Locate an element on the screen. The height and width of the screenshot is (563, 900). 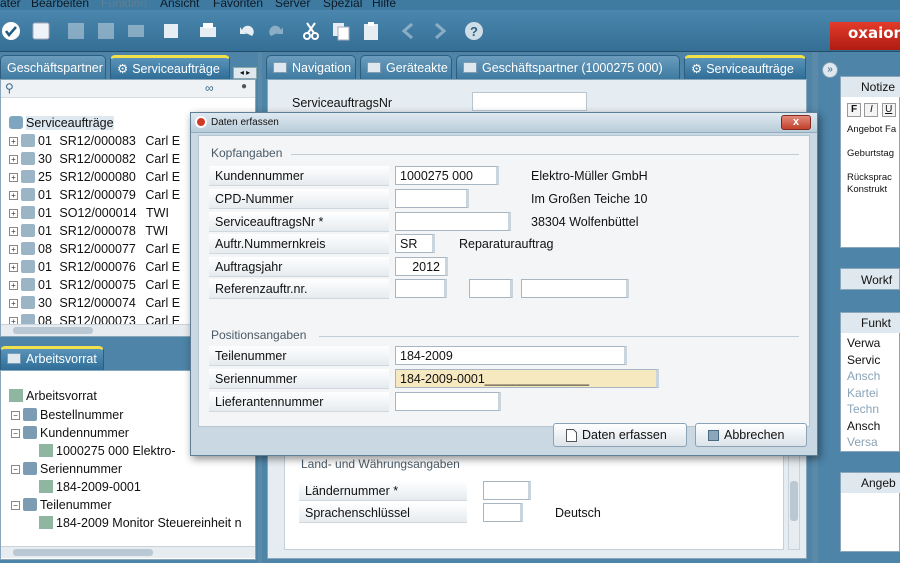
undo-icon is located at coordinates (247, 31).